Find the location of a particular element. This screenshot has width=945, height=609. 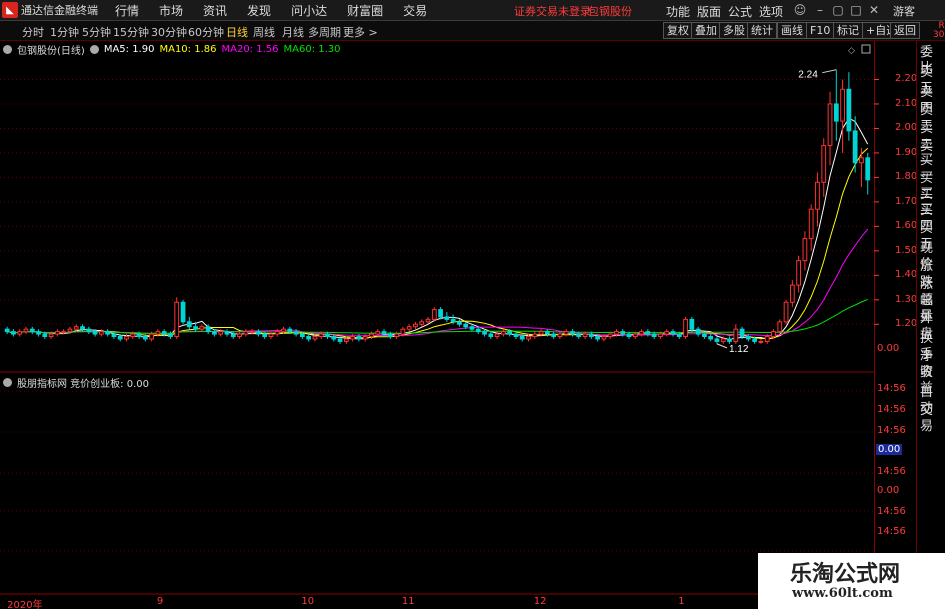

toolbar-button-5: F10 is located at coordinates (820, 30).